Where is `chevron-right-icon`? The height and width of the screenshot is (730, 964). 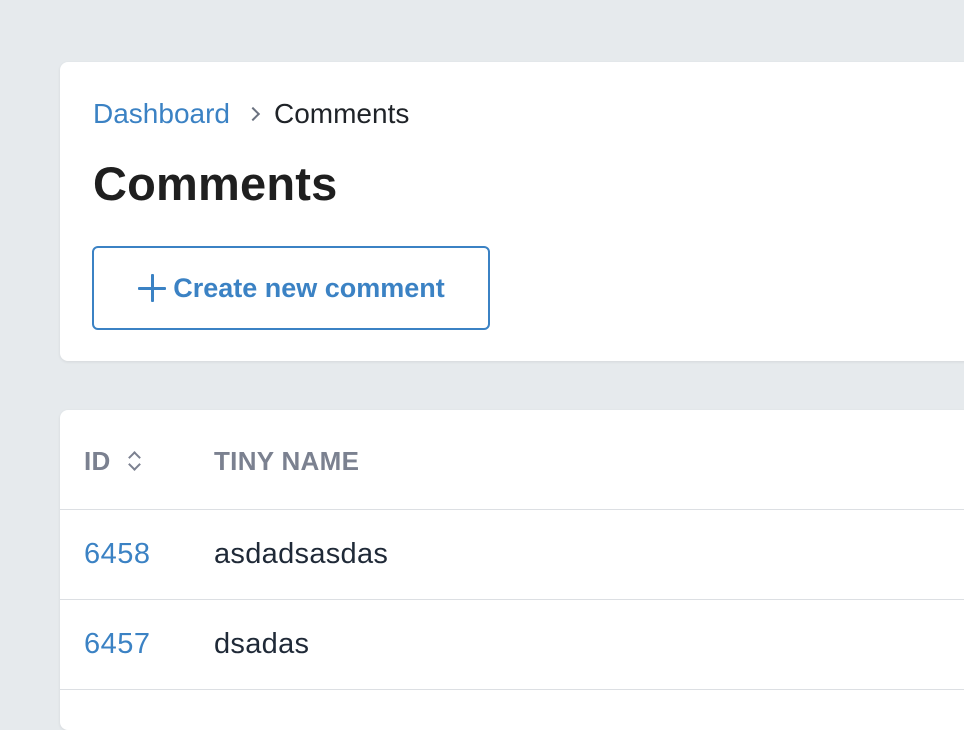 chevron-right-icon is located at coordinates (254, 114).